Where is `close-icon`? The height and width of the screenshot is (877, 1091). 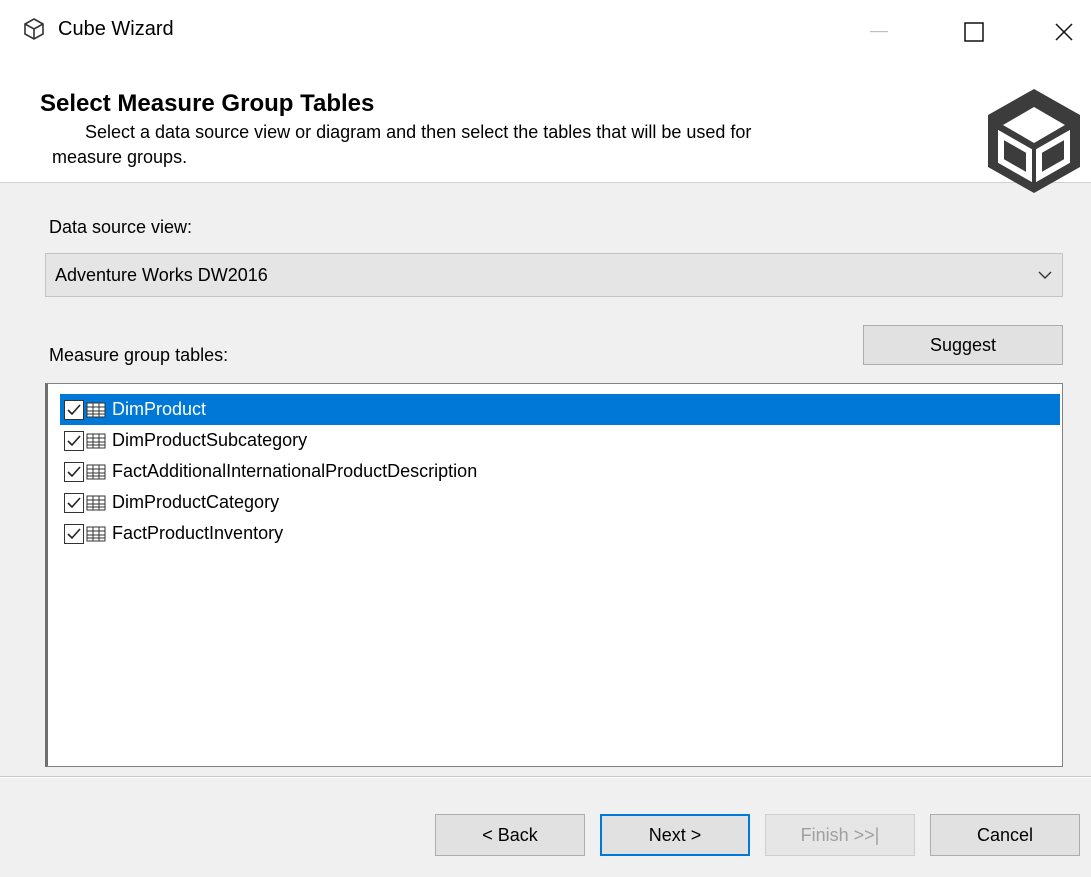
close-icon is located at coordinates (1064, 32).